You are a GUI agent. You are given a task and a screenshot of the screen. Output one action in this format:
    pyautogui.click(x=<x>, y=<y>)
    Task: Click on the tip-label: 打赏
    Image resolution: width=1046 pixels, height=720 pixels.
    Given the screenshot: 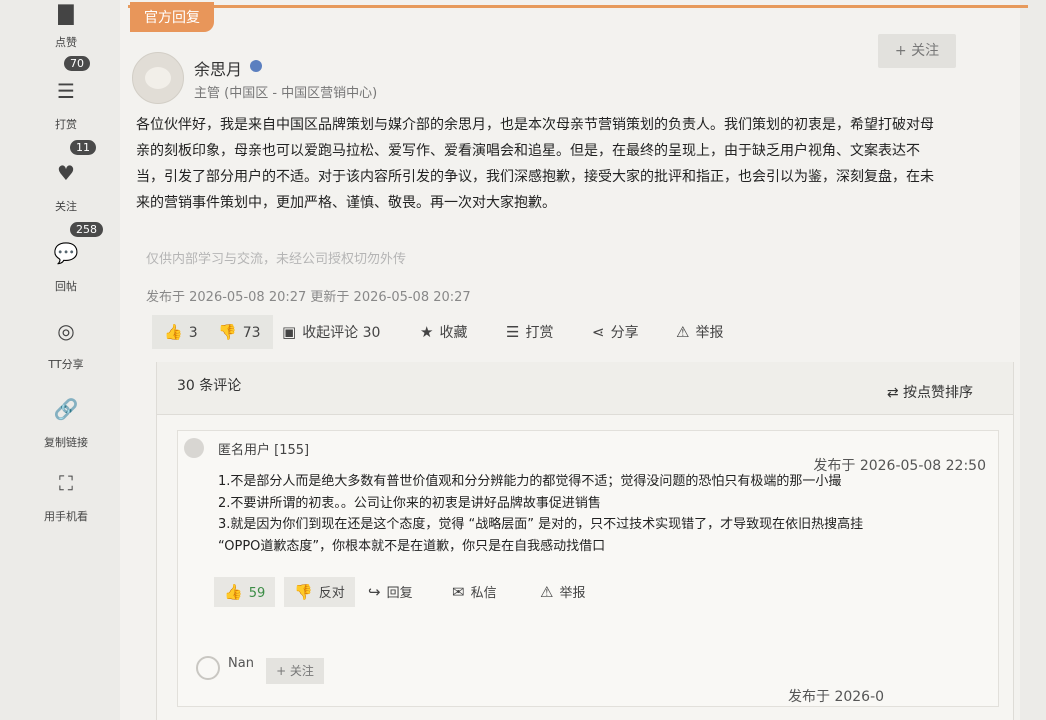 What is the action you would take?
    pyautogui.click(x=539, y=333)
    